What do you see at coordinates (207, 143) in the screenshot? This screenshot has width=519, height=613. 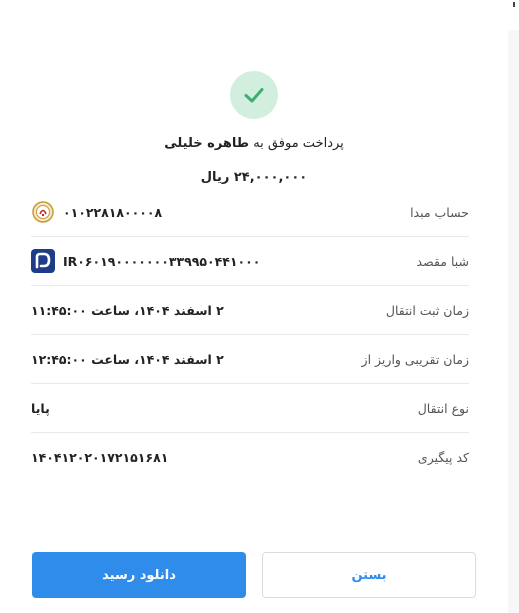 I see `recipient-name: طاهره خلیلی` at bounding box center [207, 143].